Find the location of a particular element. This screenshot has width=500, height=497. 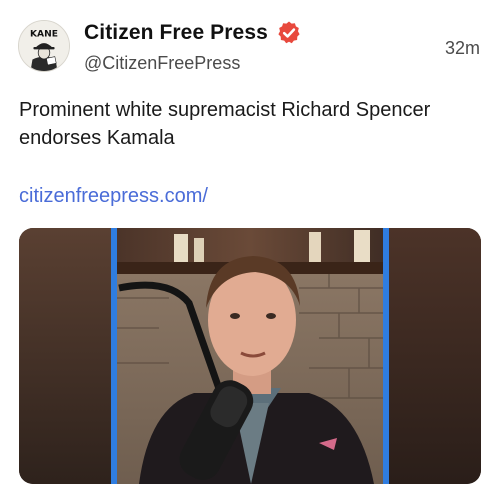

newsboy-logo-icon: KANE is located at coordinates (44, 46).